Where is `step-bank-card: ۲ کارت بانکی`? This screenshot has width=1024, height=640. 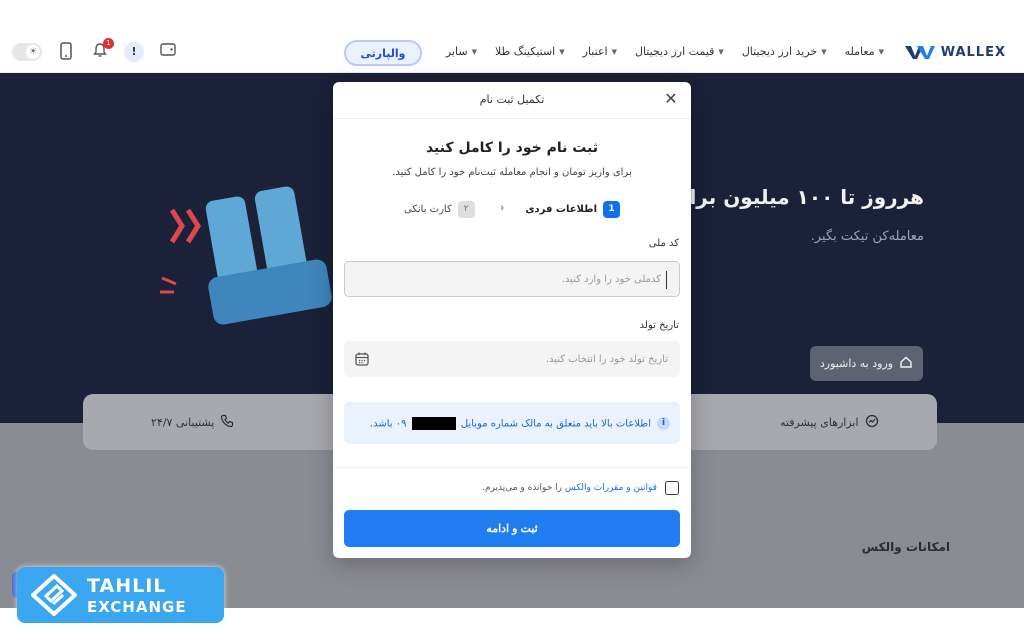
step-bank-card: ۲ کارت بانکی is located at coordinates (439, 209).